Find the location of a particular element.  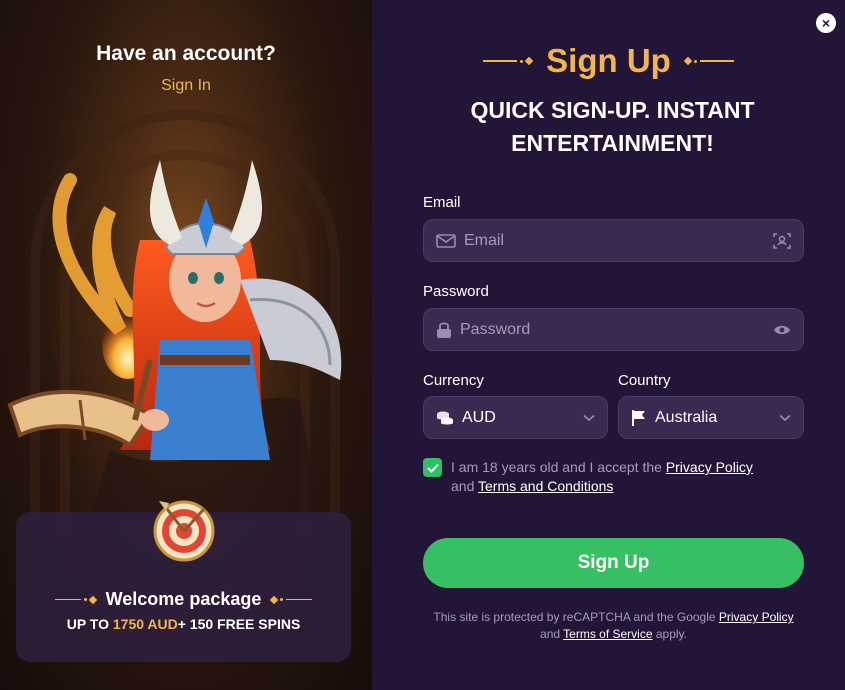

google-tos-link: Terms of Service is located at coordinates (607, 634).